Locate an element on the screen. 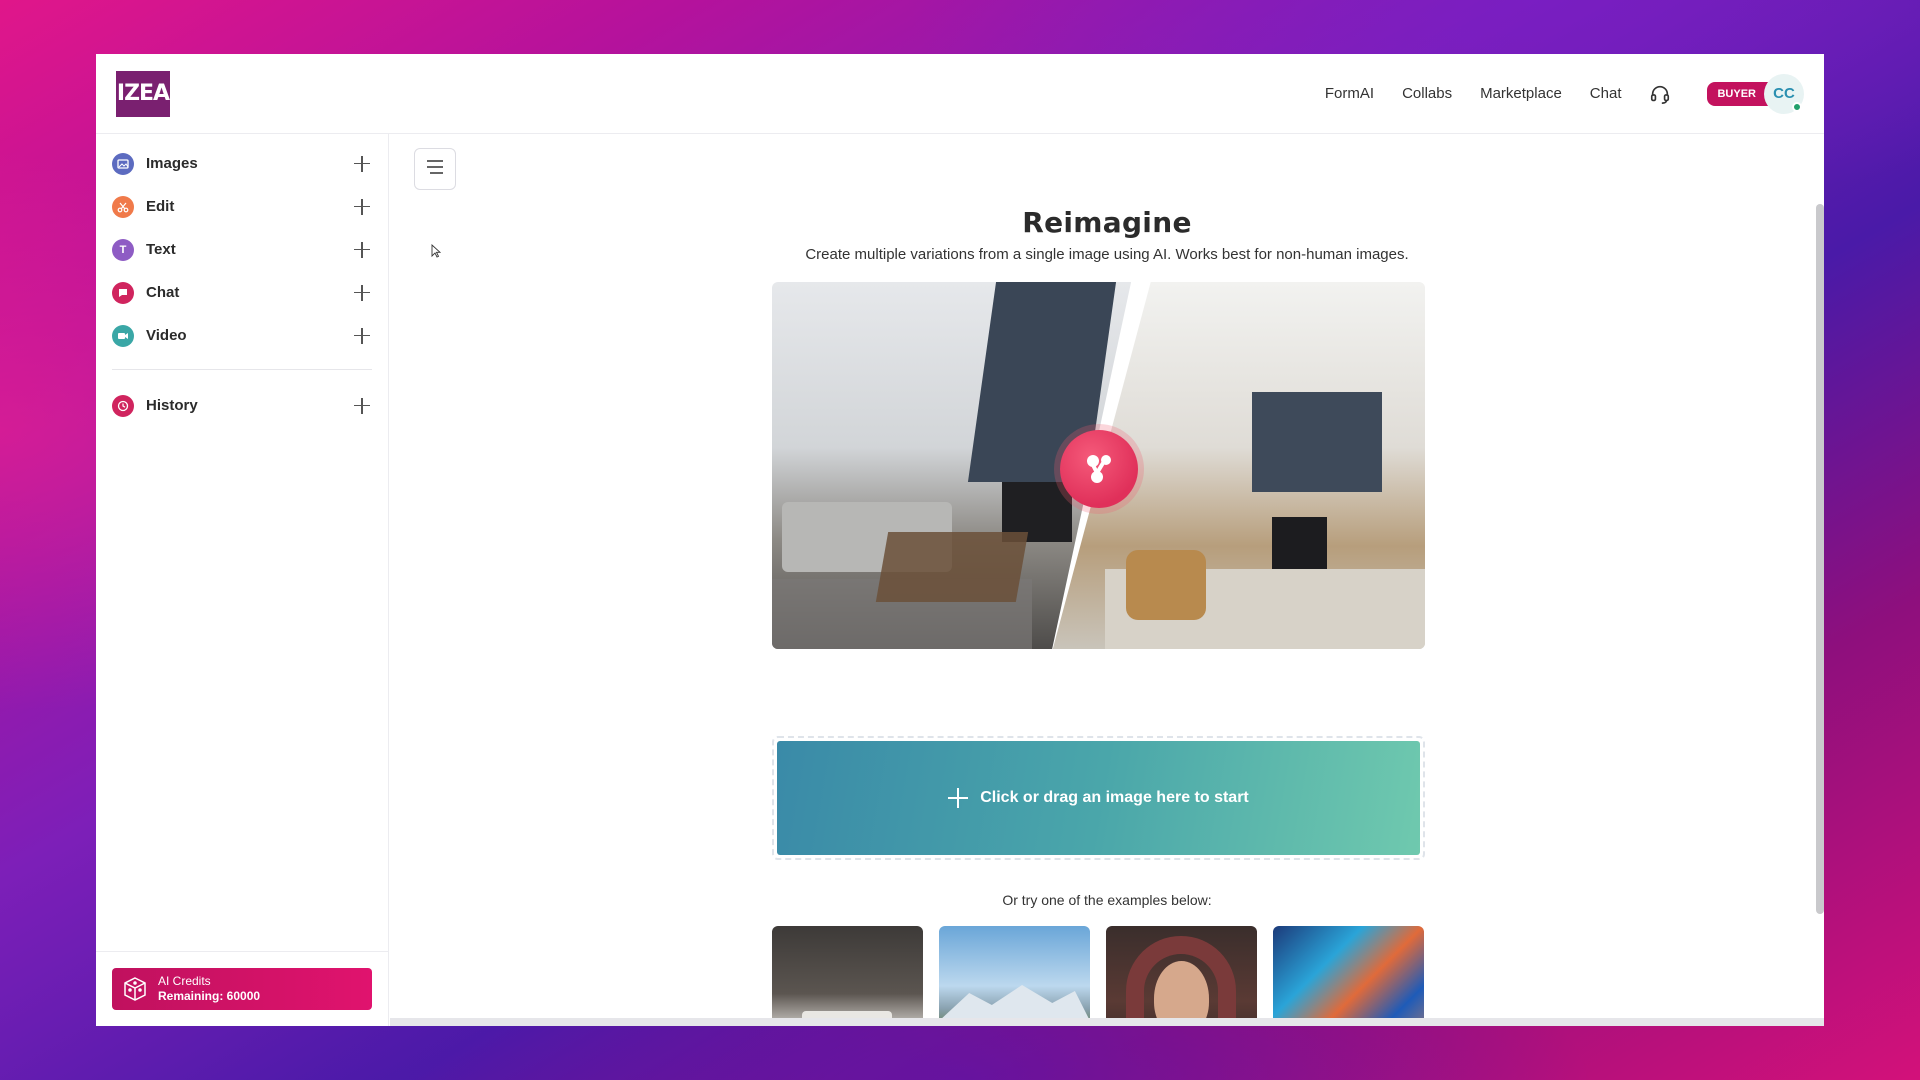 The height and width of the screenshot is (1080, 1920). hero-before-after-image is located at coordinates (1098, 465).